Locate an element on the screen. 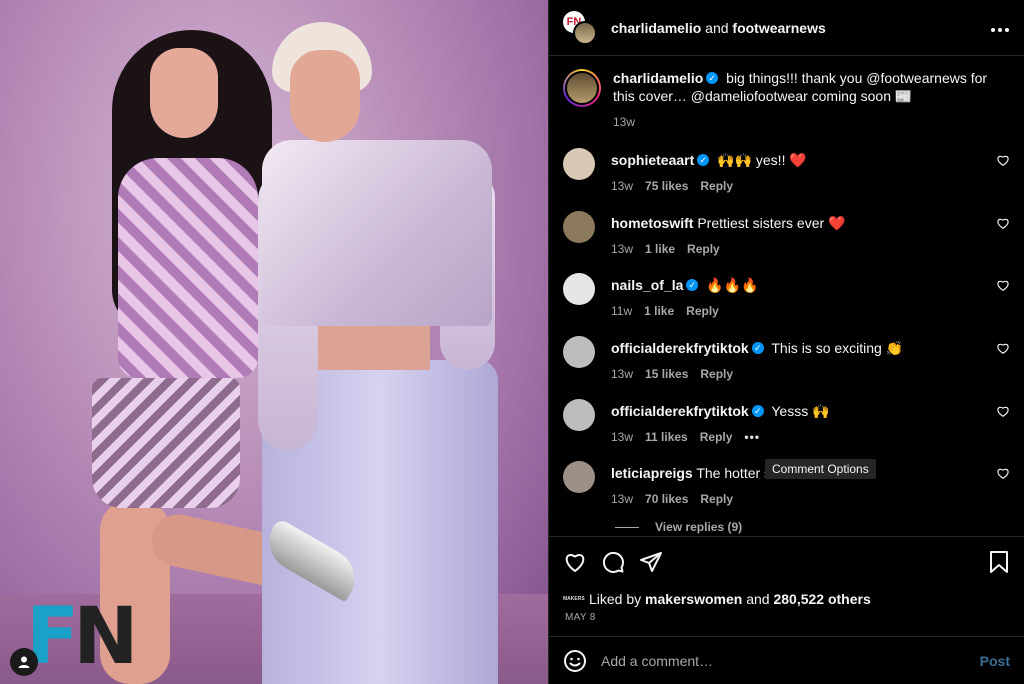 The height and width of the screenshot is (684, 1024). bookmark-icon is located at coordinates (999, 562).